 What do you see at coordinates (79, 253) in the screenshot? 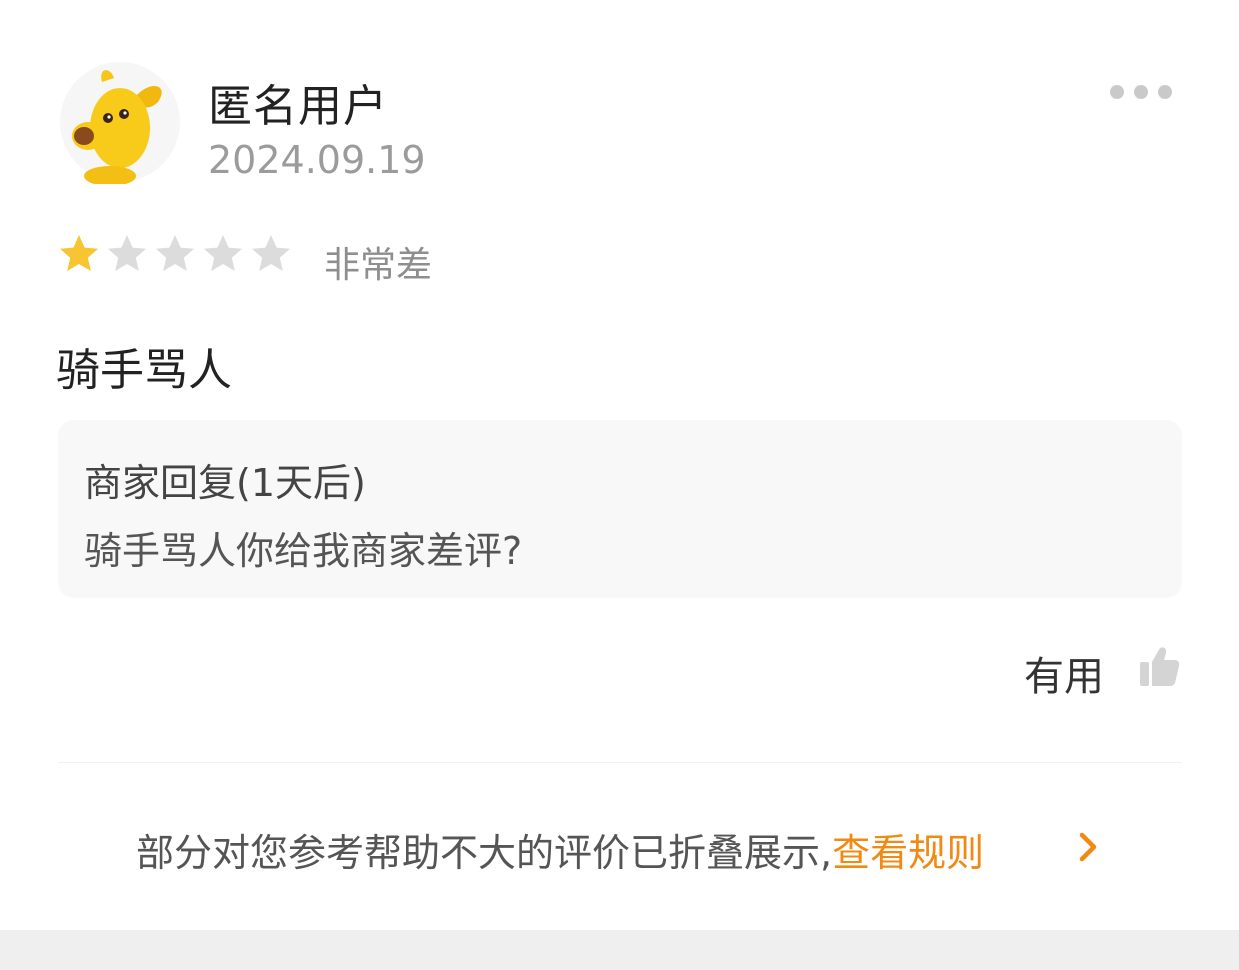
I see `star-filled-icon` at bounding box center [79, 253].